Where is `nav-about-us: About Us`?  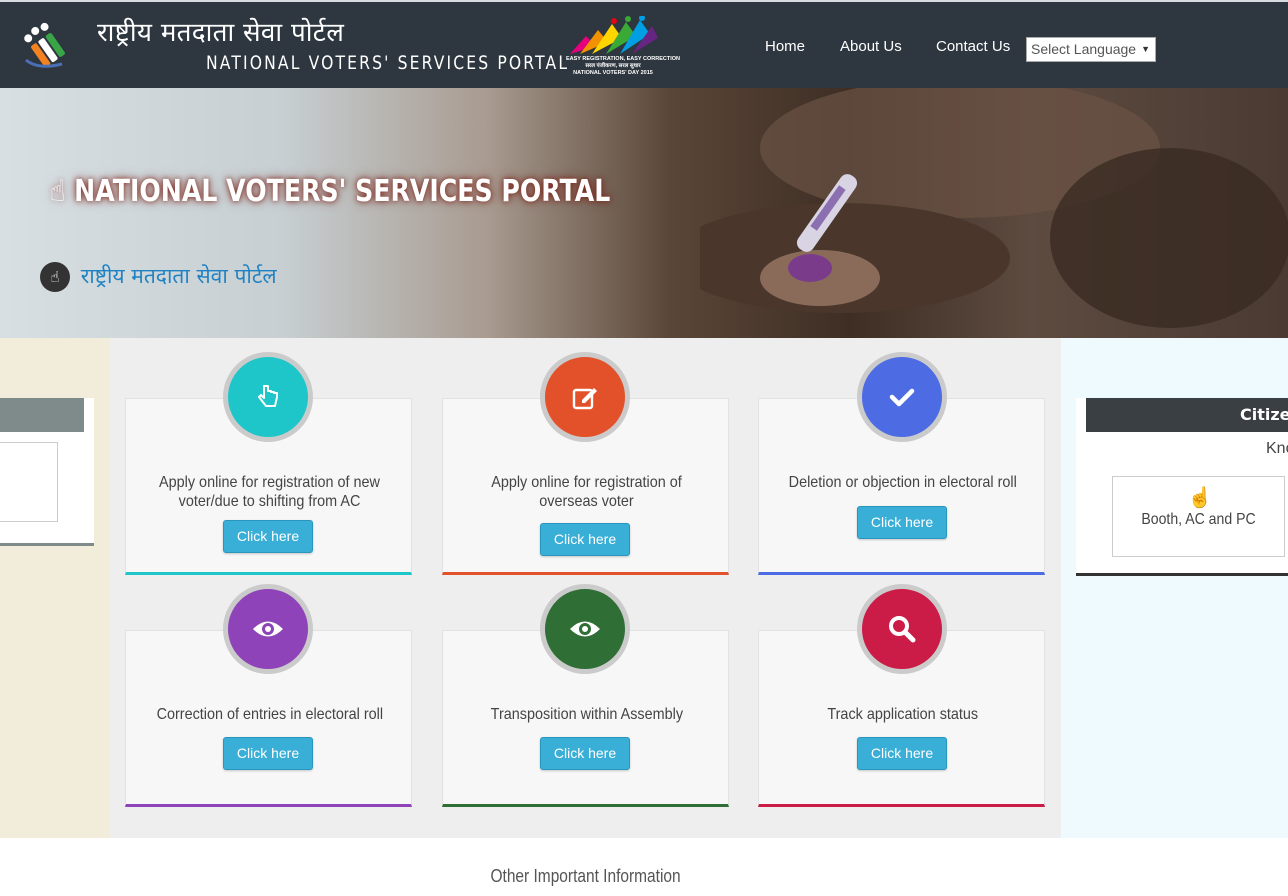
nav-about-us: About Us is located at coordinates (871, 46).